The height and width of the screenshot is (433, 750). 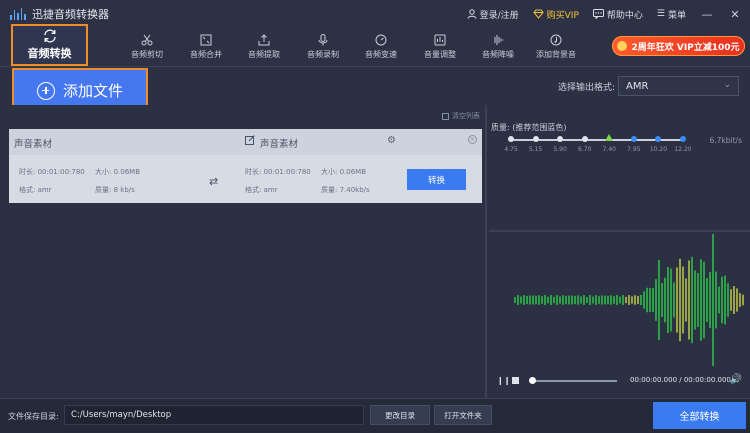 What do you see at coordinates (574, 381) in the screenshot?
I see `progress-track` at bounding box center [574, 381].